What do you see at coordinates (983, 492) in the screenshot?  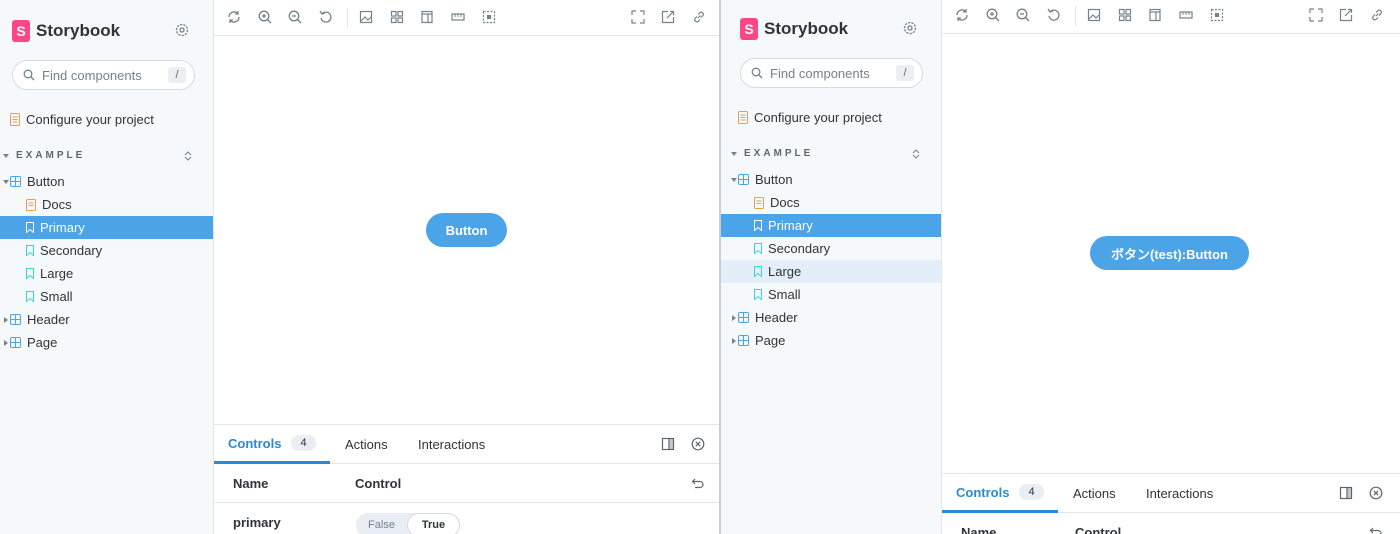 I see `tab-label: Controls` at bounding box center [983, 492].